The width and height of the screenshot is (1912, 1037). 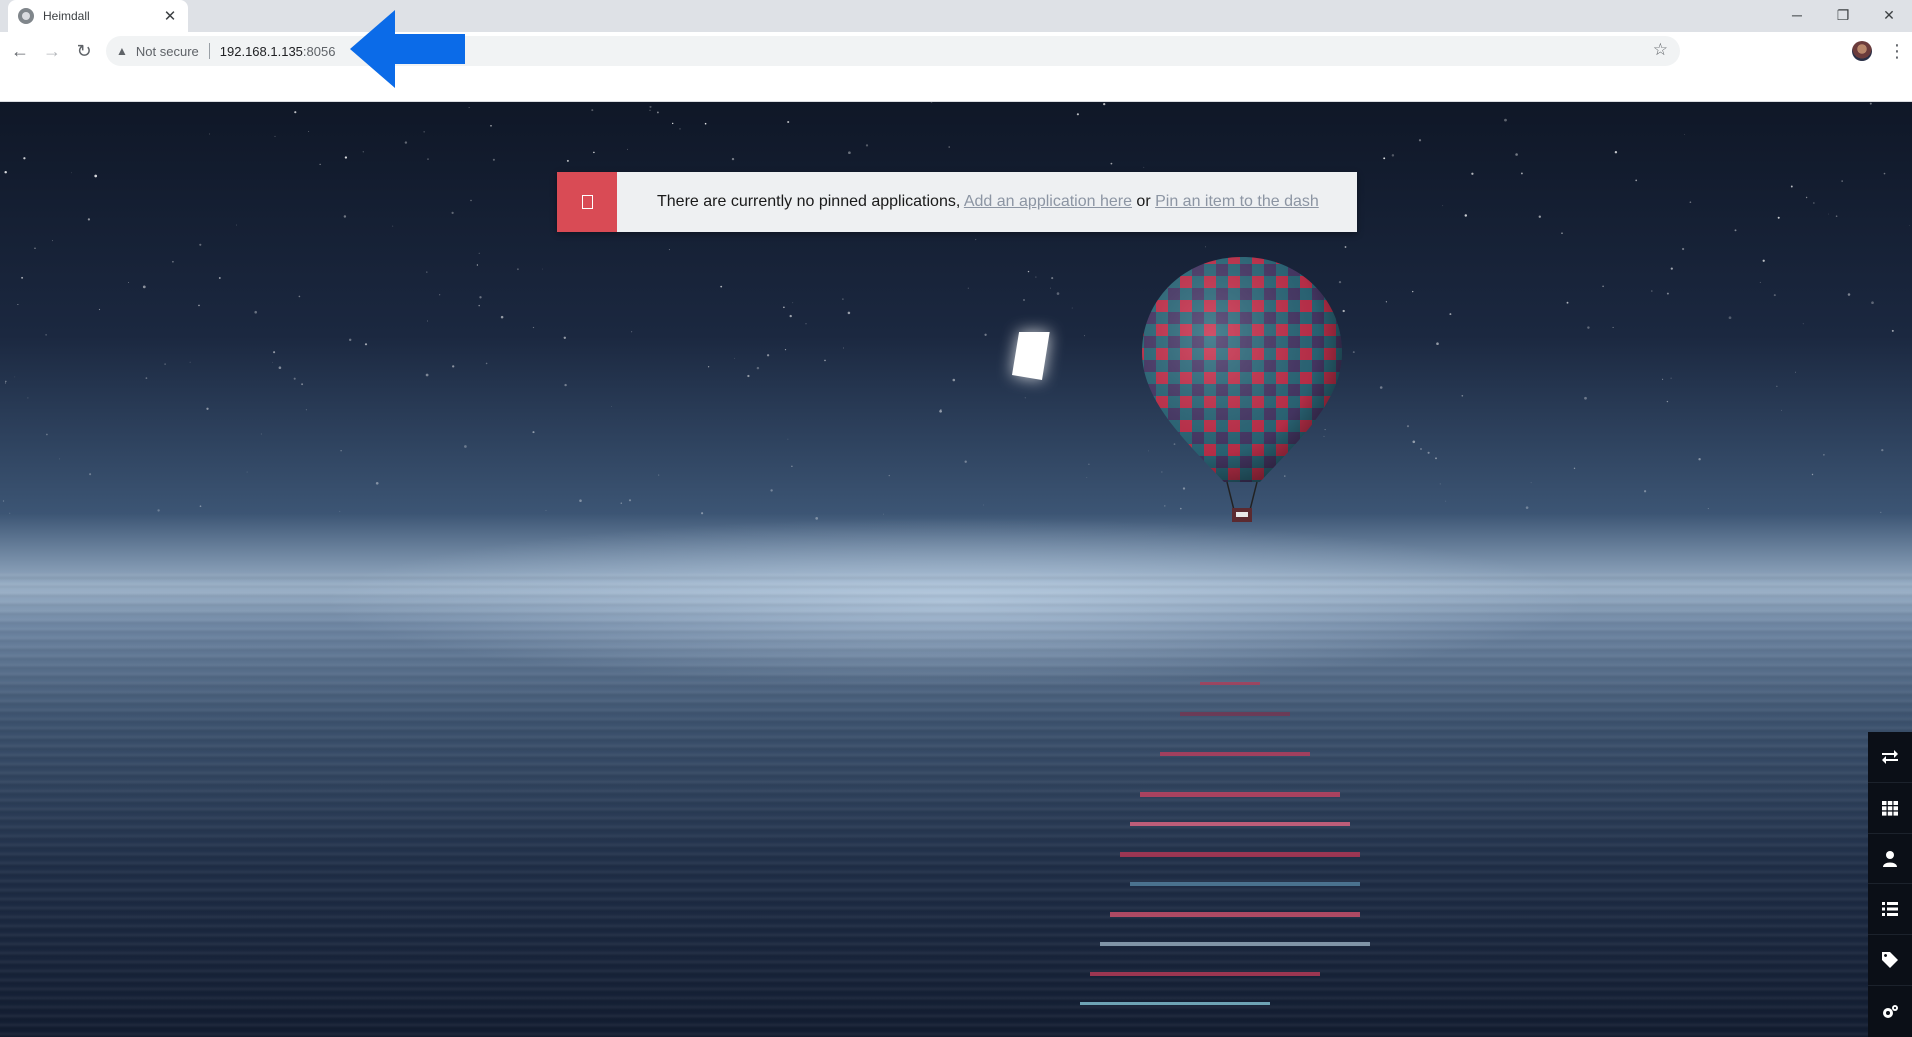 What do you see at coordinates (1890, 859) in the screenshot?
I see `users-button` at bounding box center [1890, 859].